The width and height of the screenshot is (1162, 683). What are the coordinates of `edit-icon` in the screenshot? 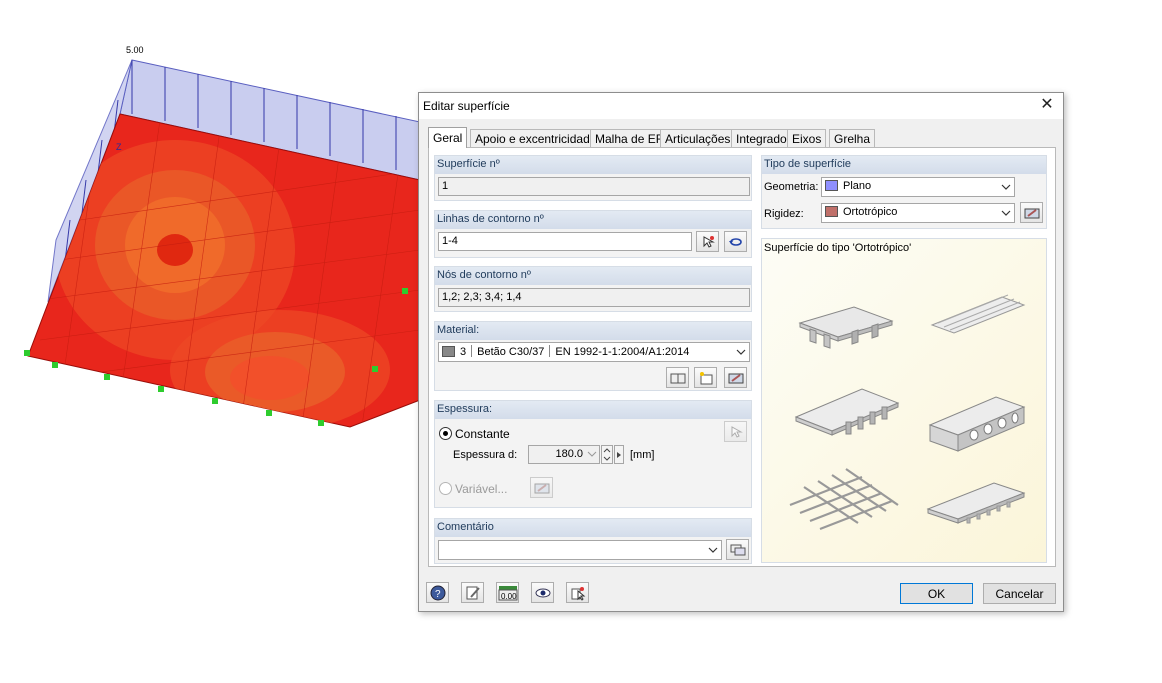 It's located at (473, 592).